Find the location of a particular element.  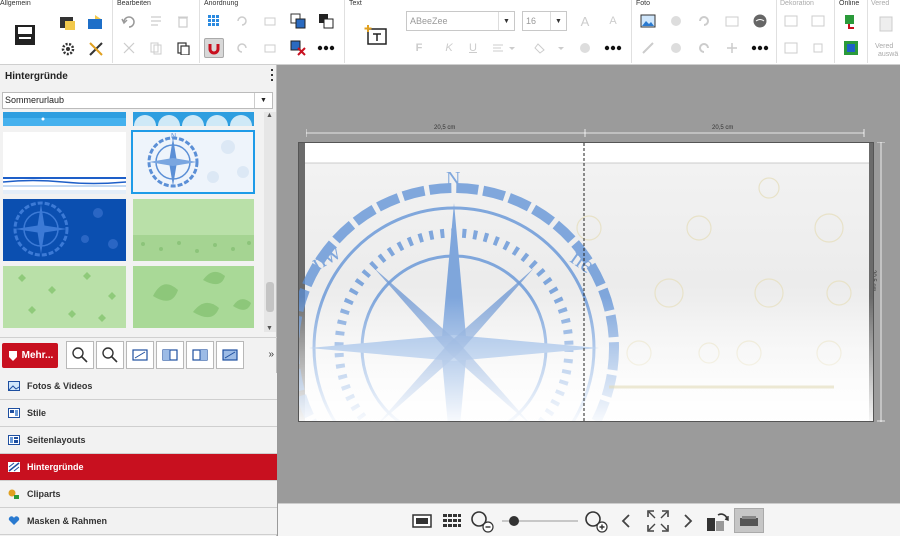

bold-button: F is located at coordinates (419, 48).